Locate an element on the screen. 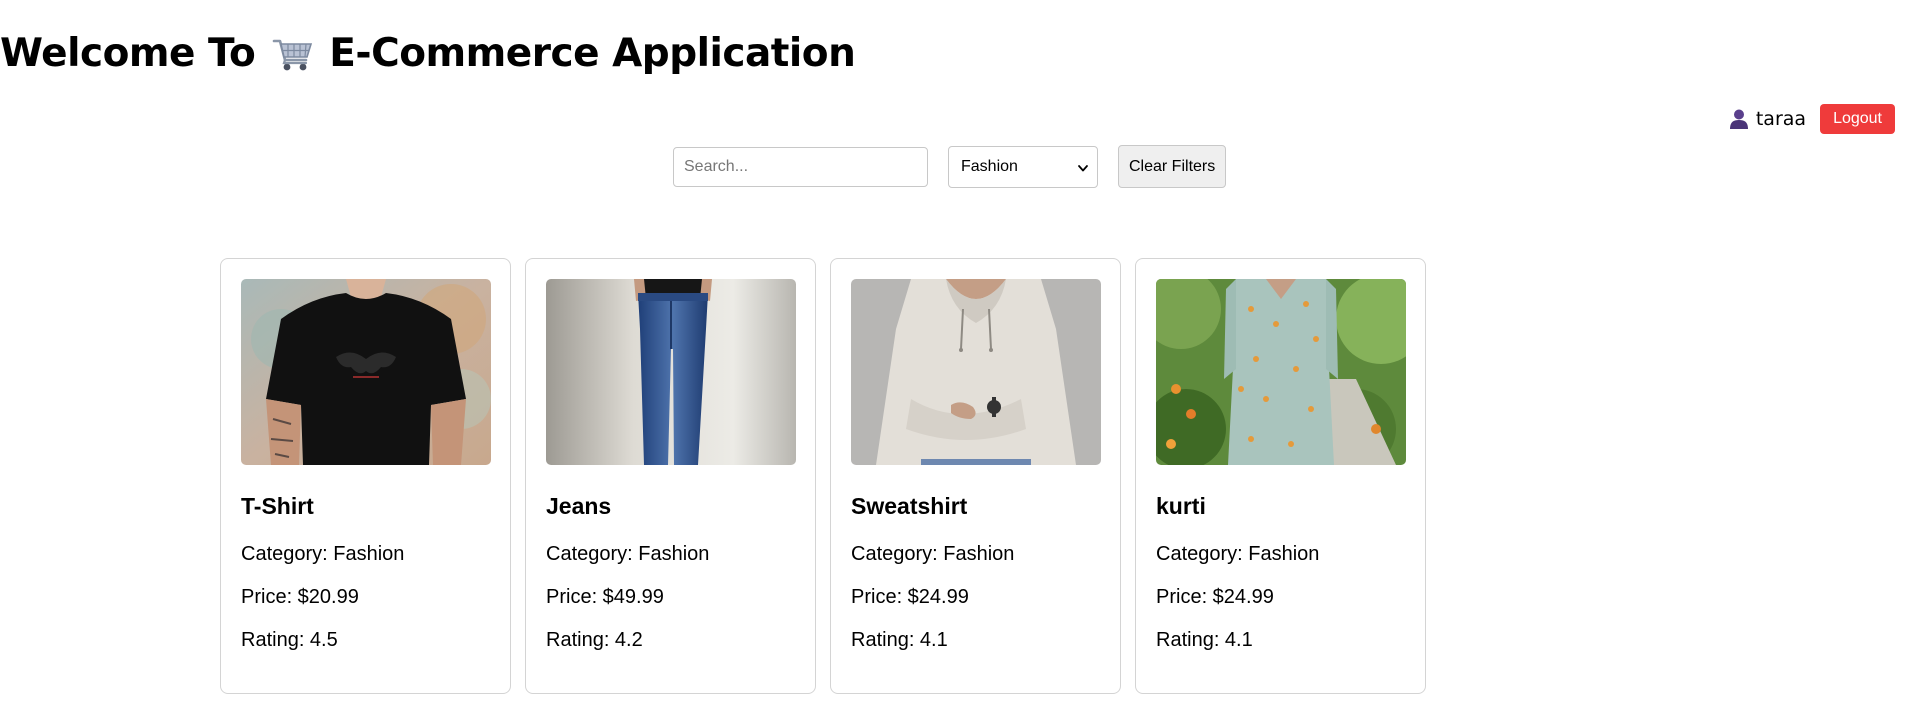 The width and height of the screenshot is (1907, 725). user-icon is located at coordinates (1739, 119).